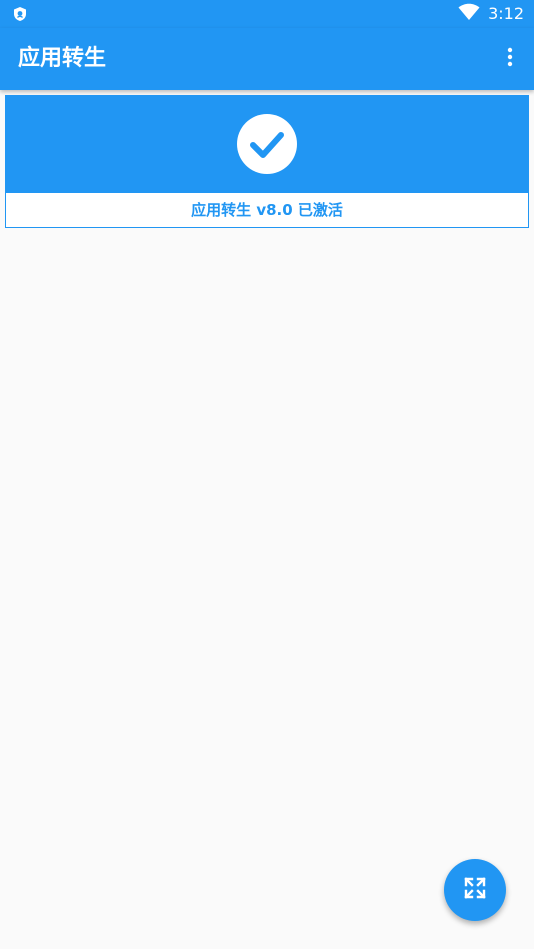  I want to click on page-title: 应用转生, so click(62, 58).